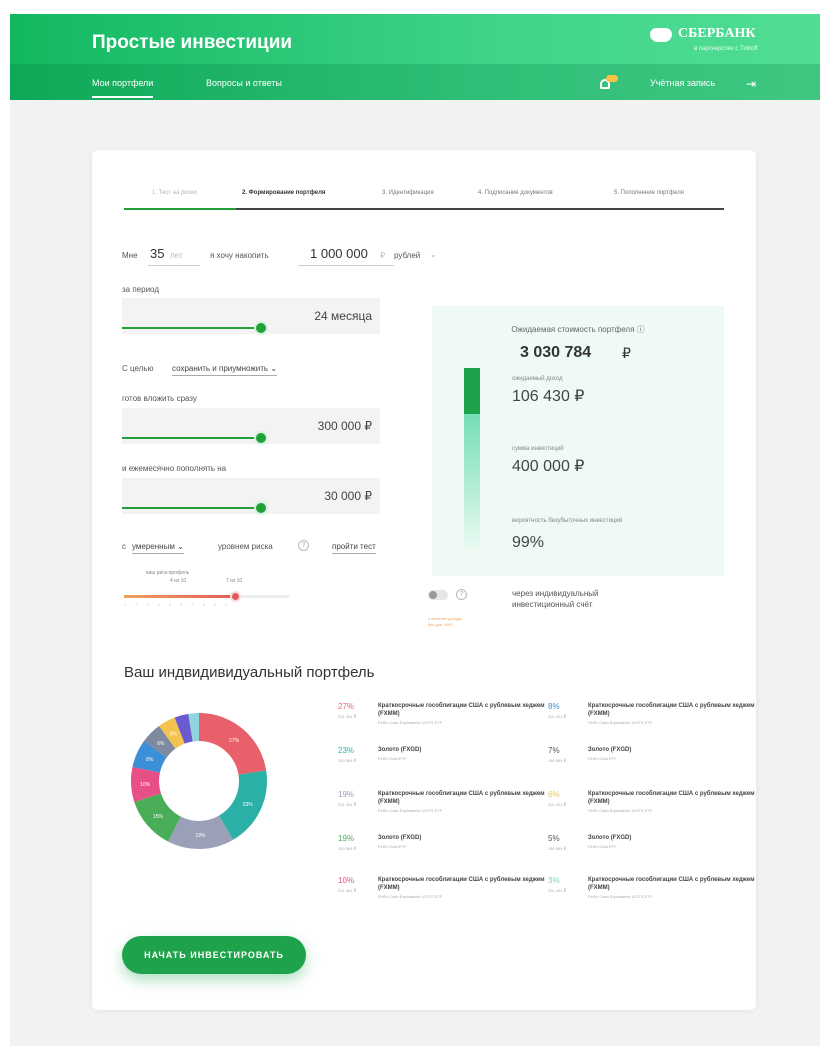 The height and width of the screenshot is (1046, 828). What do you see at coordinates (145, 785) in the screenshot?
I see `donut-slice-label: 10%` at bounding box center [145, 785].